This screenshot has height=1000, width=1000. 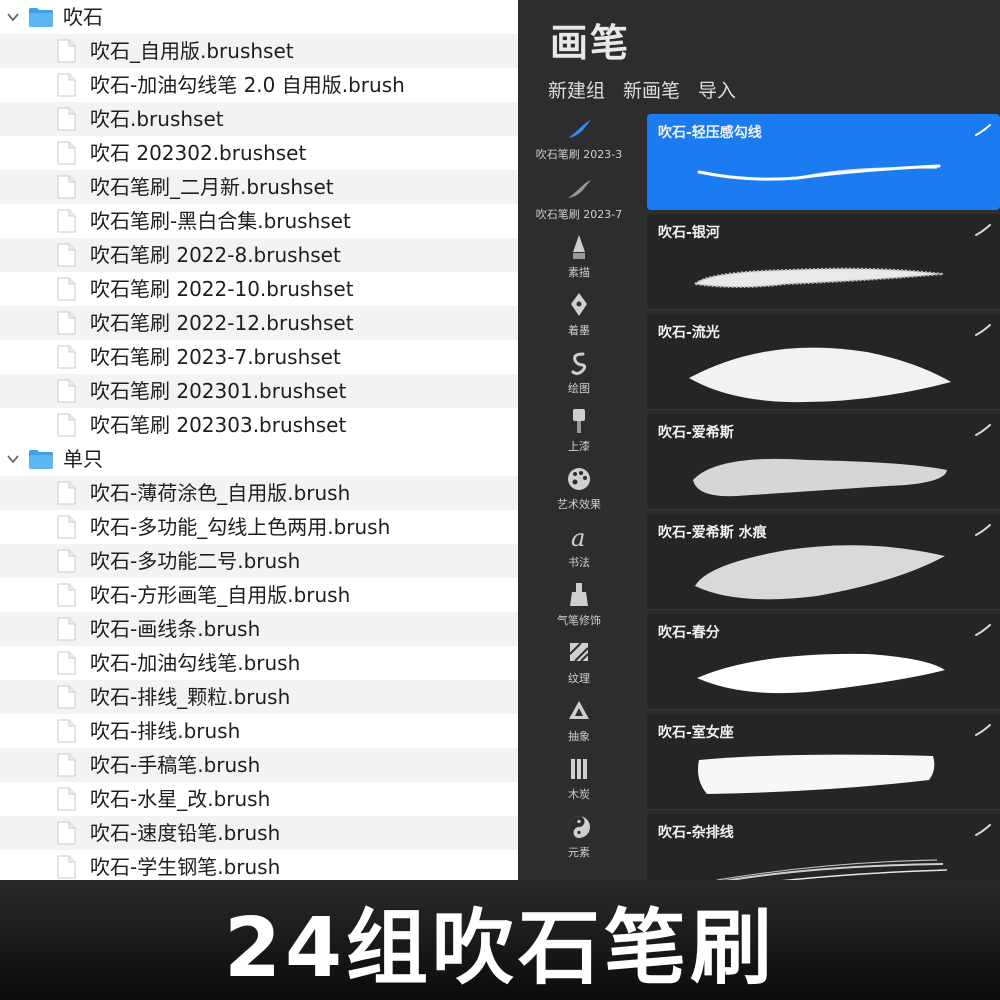 I want to click on file-row: 吹石-排线_颗粒.brush, so click(x=259, y=697).